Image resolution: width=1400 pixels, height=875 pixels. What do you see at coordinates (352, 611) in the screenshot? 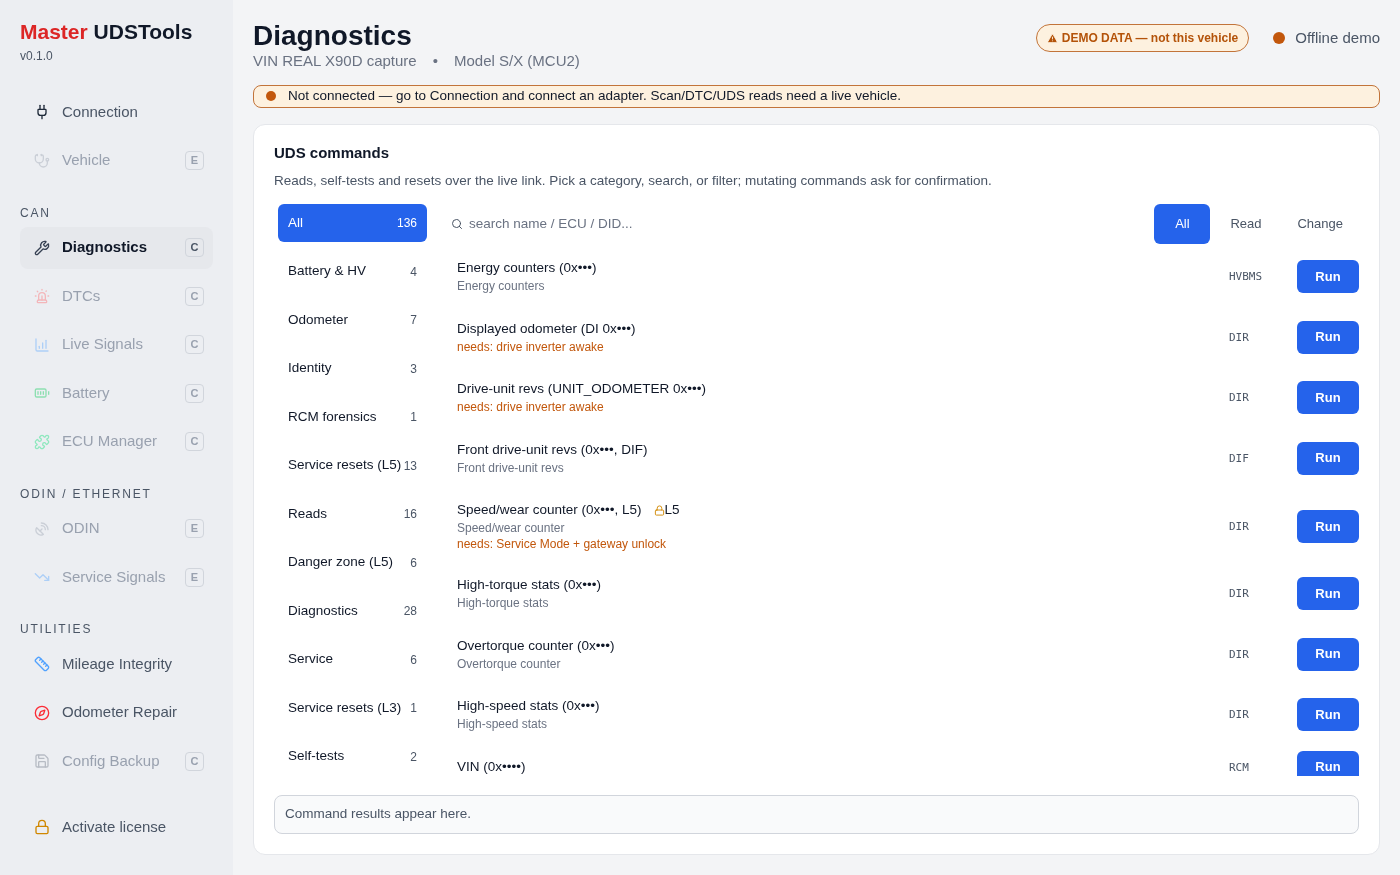
I see `category-item: Diagnostics 28` at bounding box center [352, 611].